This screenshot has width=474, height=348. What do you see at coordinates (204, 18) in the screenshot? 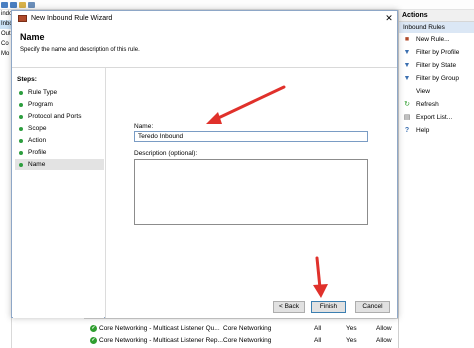
I see `wizard-titlebar: New Inbound Rule Wizard ✕` at bounding box center [204, 18].